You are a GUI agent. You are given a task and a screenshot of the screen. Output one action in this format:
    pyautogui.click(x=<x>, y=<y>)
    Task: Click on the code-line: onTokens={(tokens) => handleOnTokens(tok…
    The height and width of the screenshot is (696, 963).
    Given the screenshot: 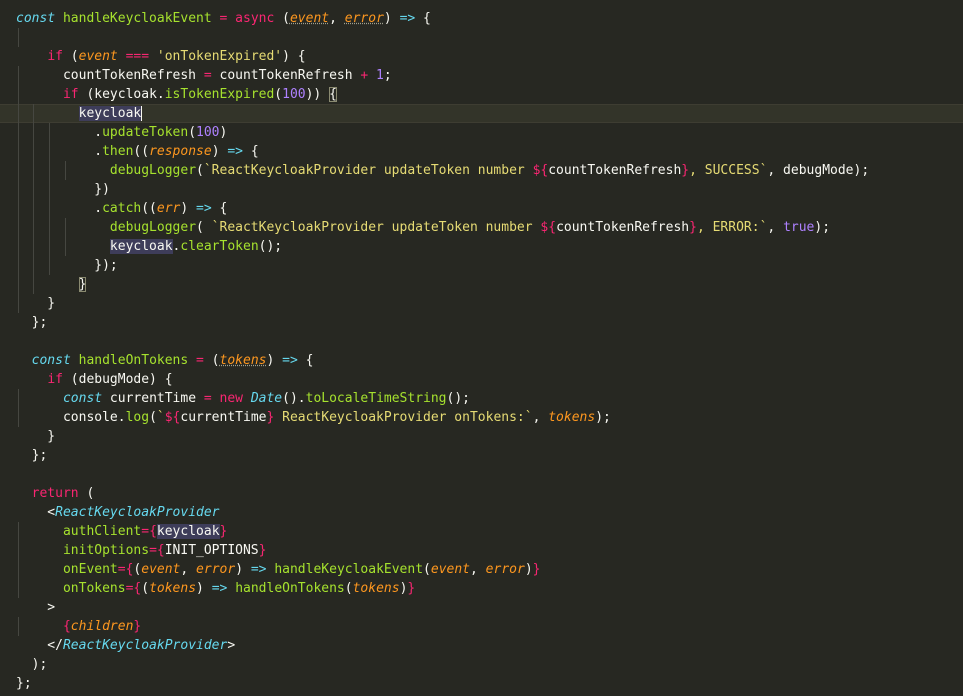 What is the action you would take?
    pyautogui.click(x=481, y=588)
    